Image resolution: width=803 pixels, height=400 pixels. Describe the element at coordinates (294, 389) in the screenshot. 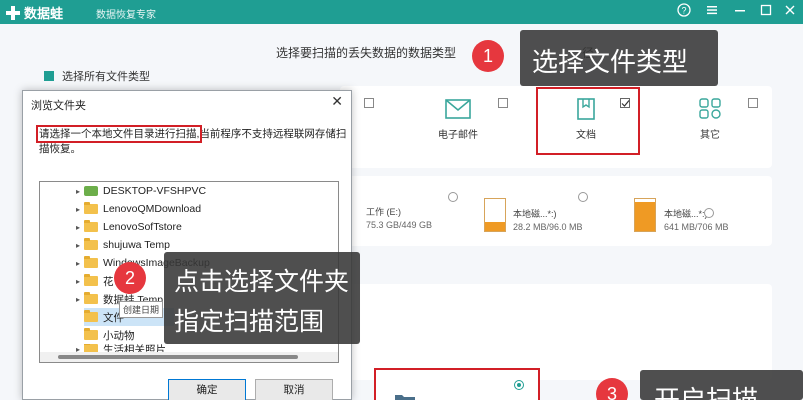

I see `cancel-button: 取消` at that location.